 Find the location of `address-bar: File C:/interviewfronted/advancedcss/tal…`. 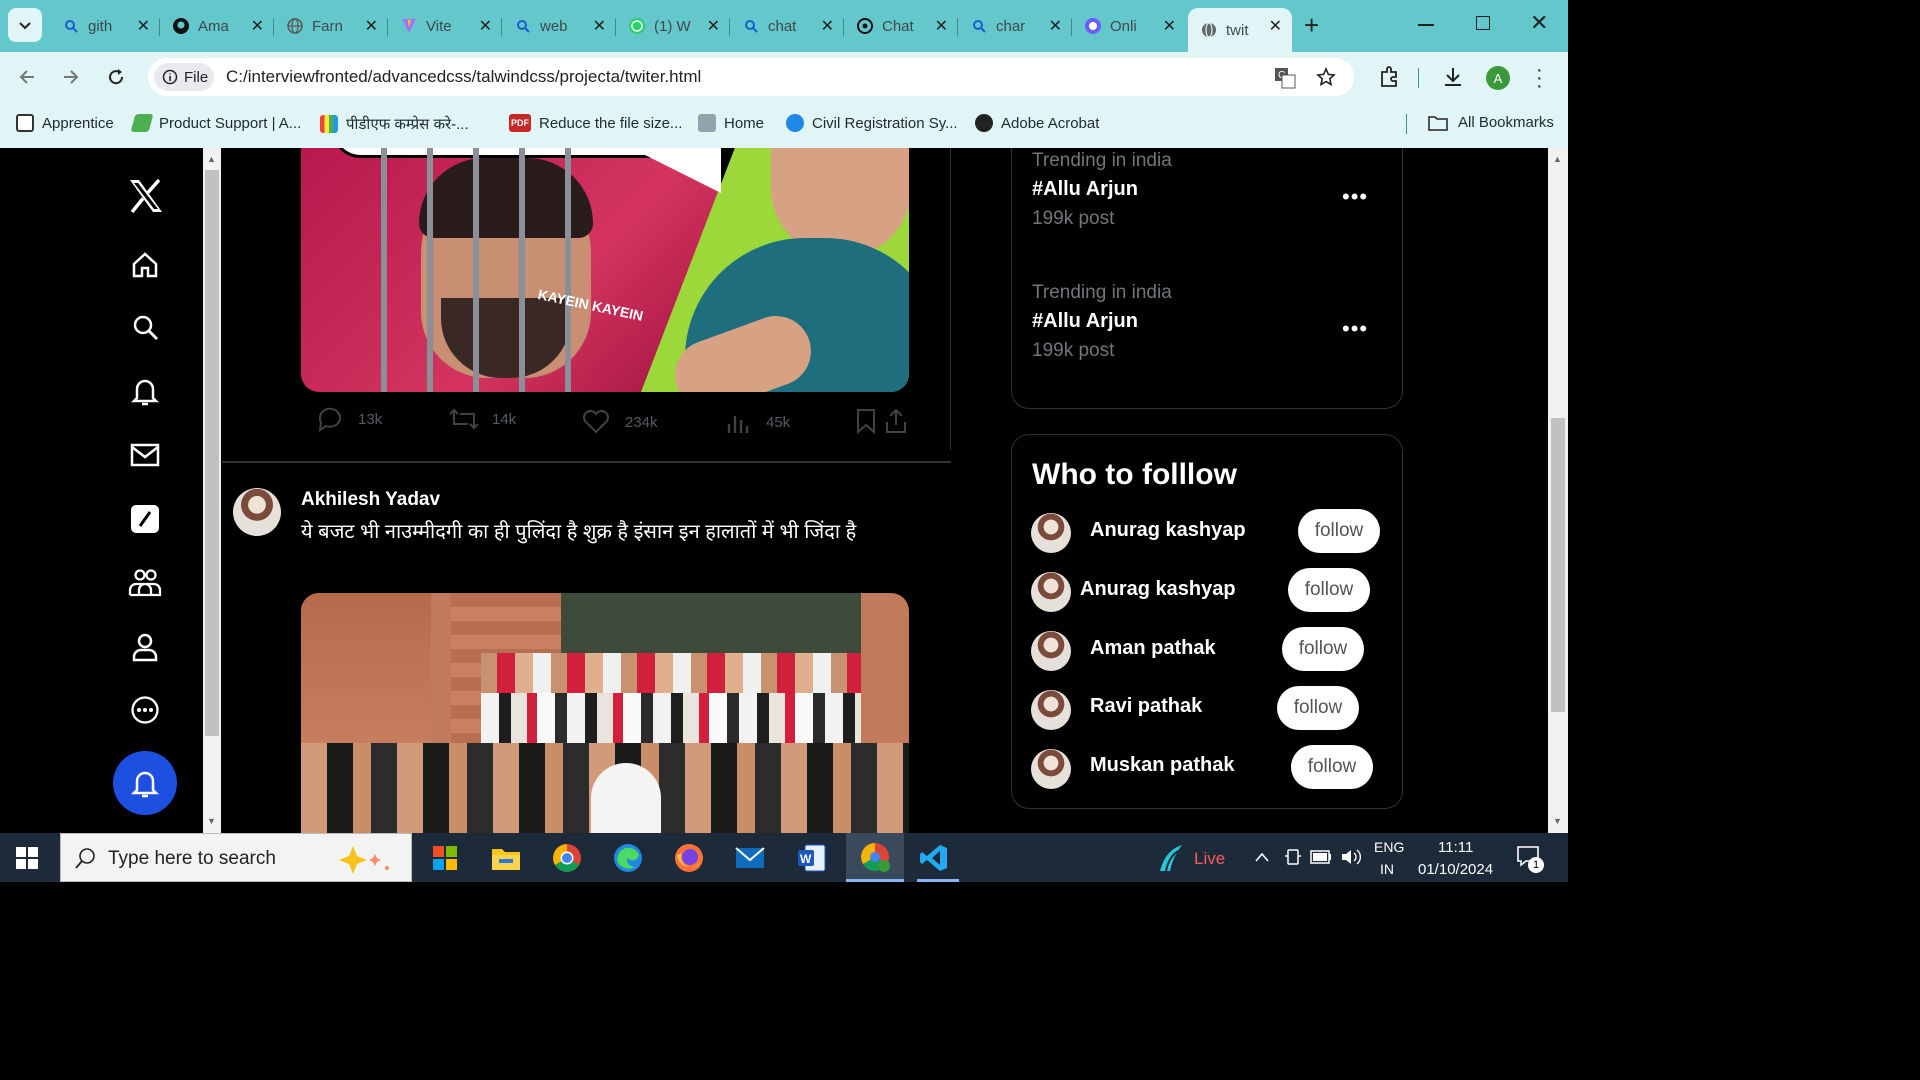

address-bar: File C:/interviewfronted/advancedcss/tal… is located at coordinates (751, 77).